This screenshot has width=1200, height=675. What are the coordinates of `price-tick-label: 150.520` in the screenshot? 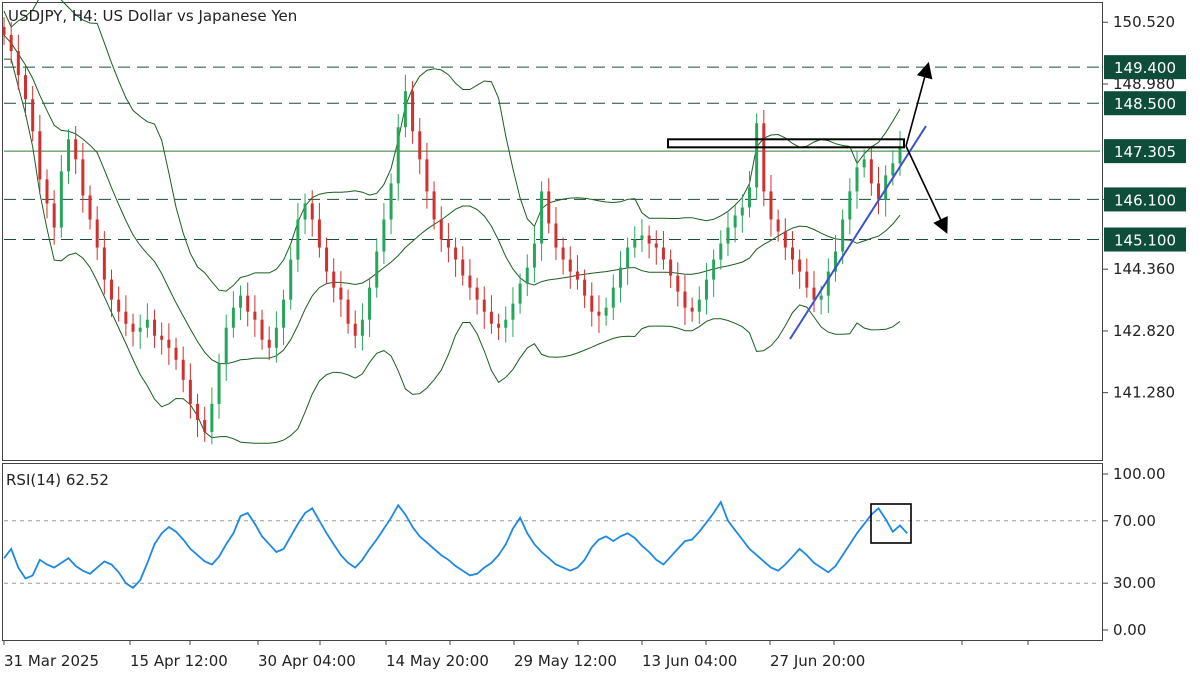 It's located at (1144, 22).